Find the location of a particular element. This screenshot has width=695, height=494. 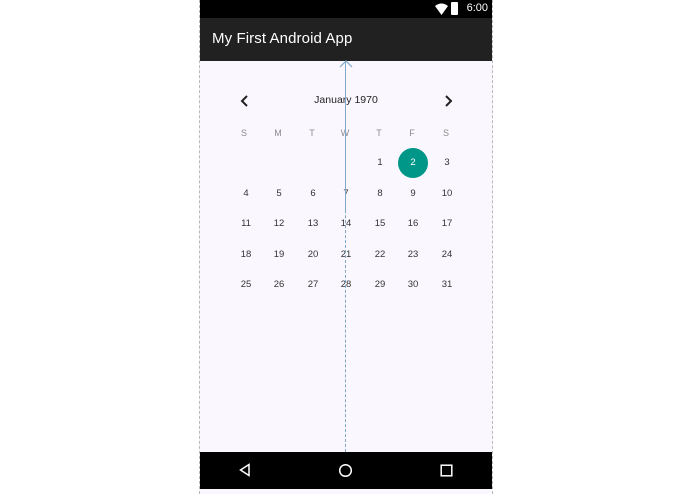

recents-icon is located at coordinates (446, 470).